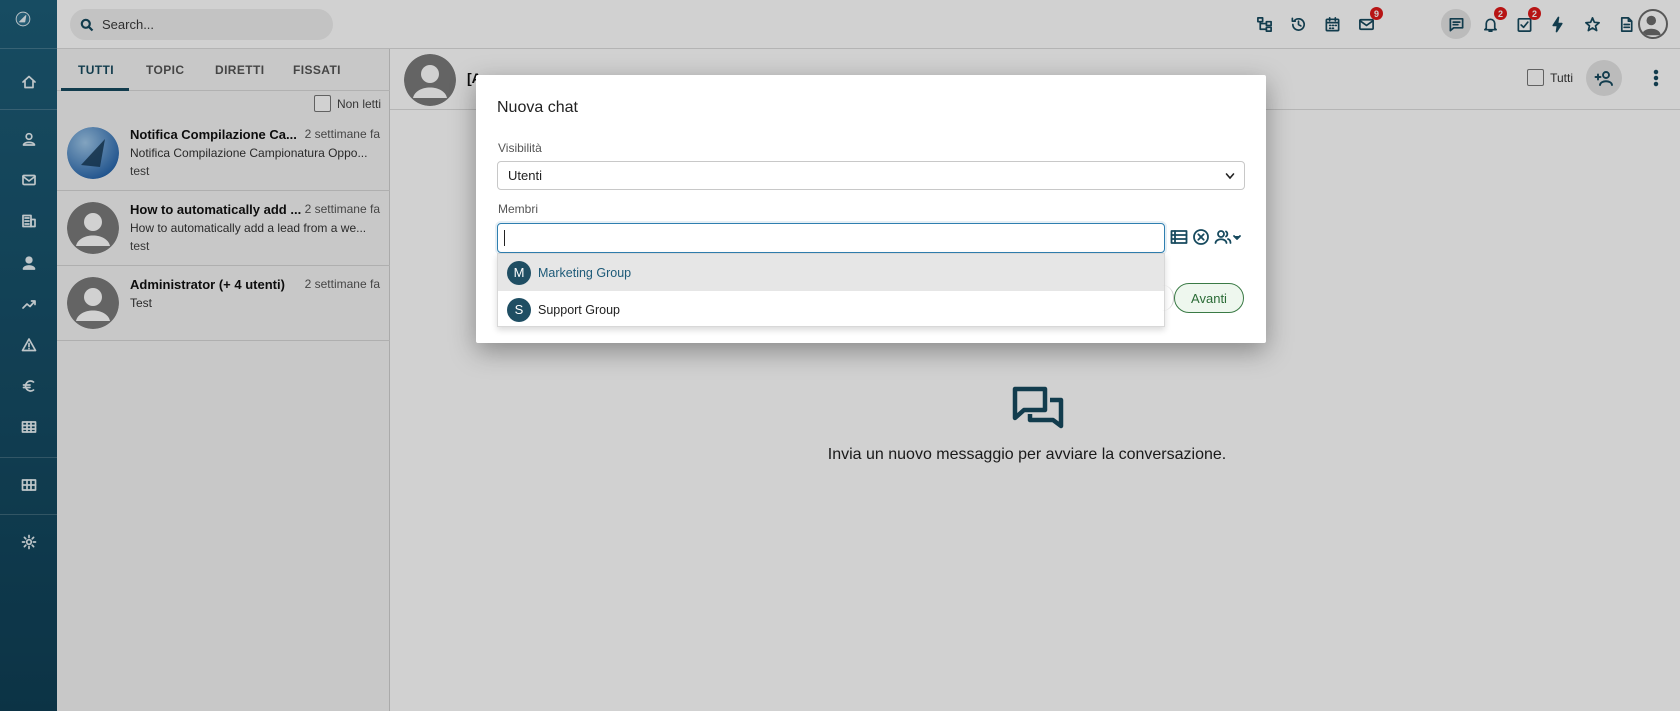  What do you see at coordinates (831, 272) in the screenshot?
I see `suggestion-marketing-group: M Marketing Group` at bounding box center [831, 272].